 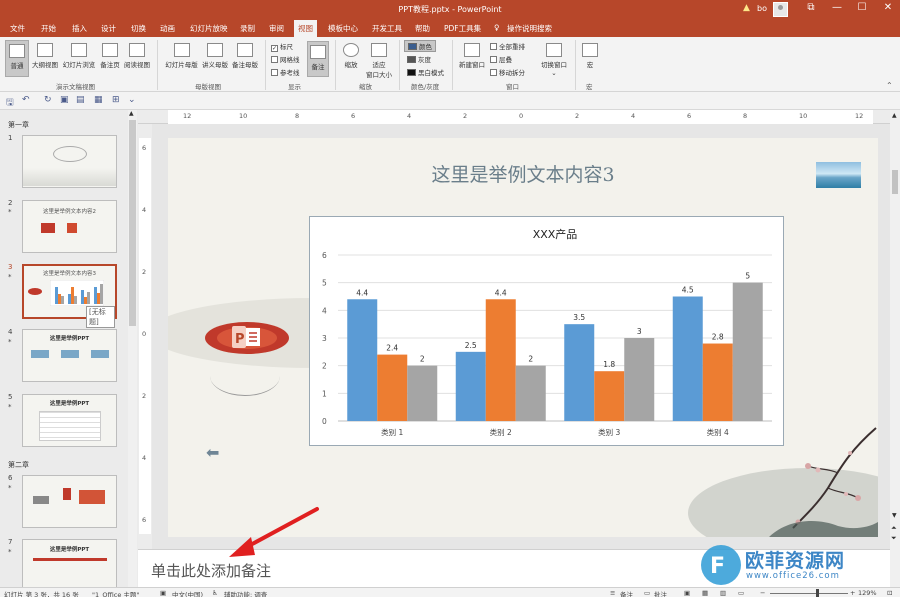 What do you see at coordinates (554, 60) in the screenshot?
I see `switch-window-button: 切换窗口 ⌄` at bounding box center [554, 60].